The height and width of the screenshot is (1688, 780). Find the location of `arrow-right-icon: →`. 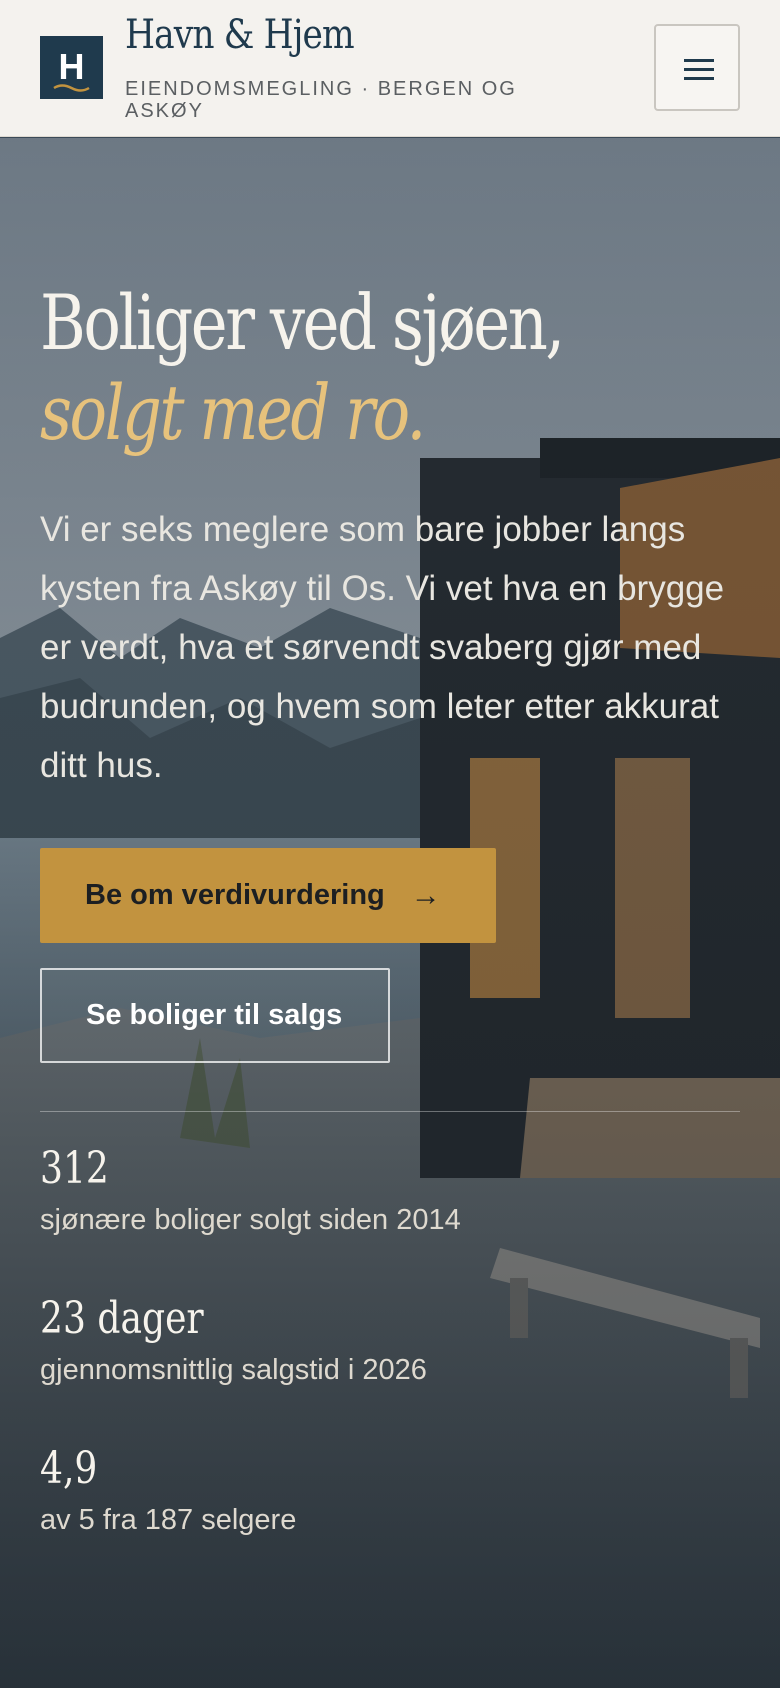

arrow-right-icon: → is located at coordinates (425, 895).